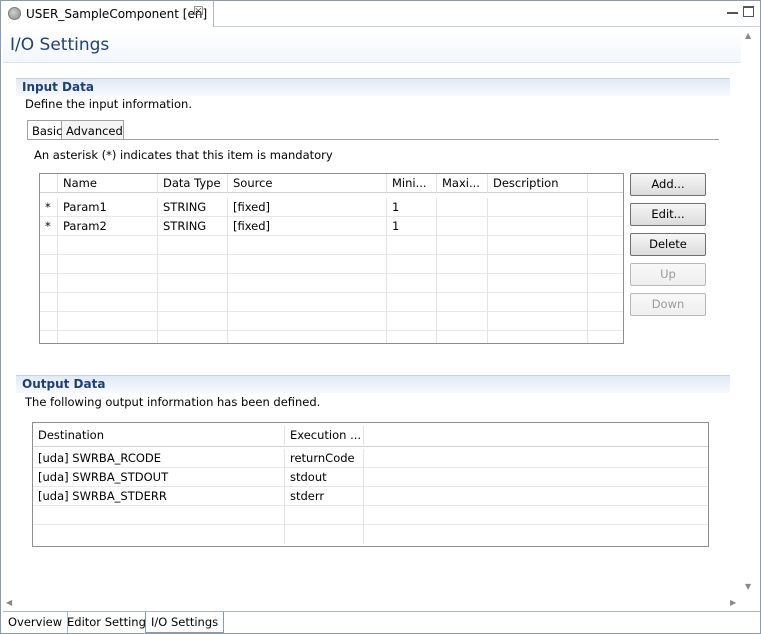 The width and height of the screenshot is (761, 634). Describe the element at coordinates (668, 244) in the screenshot. I see `delete-button: Delete` at that location.